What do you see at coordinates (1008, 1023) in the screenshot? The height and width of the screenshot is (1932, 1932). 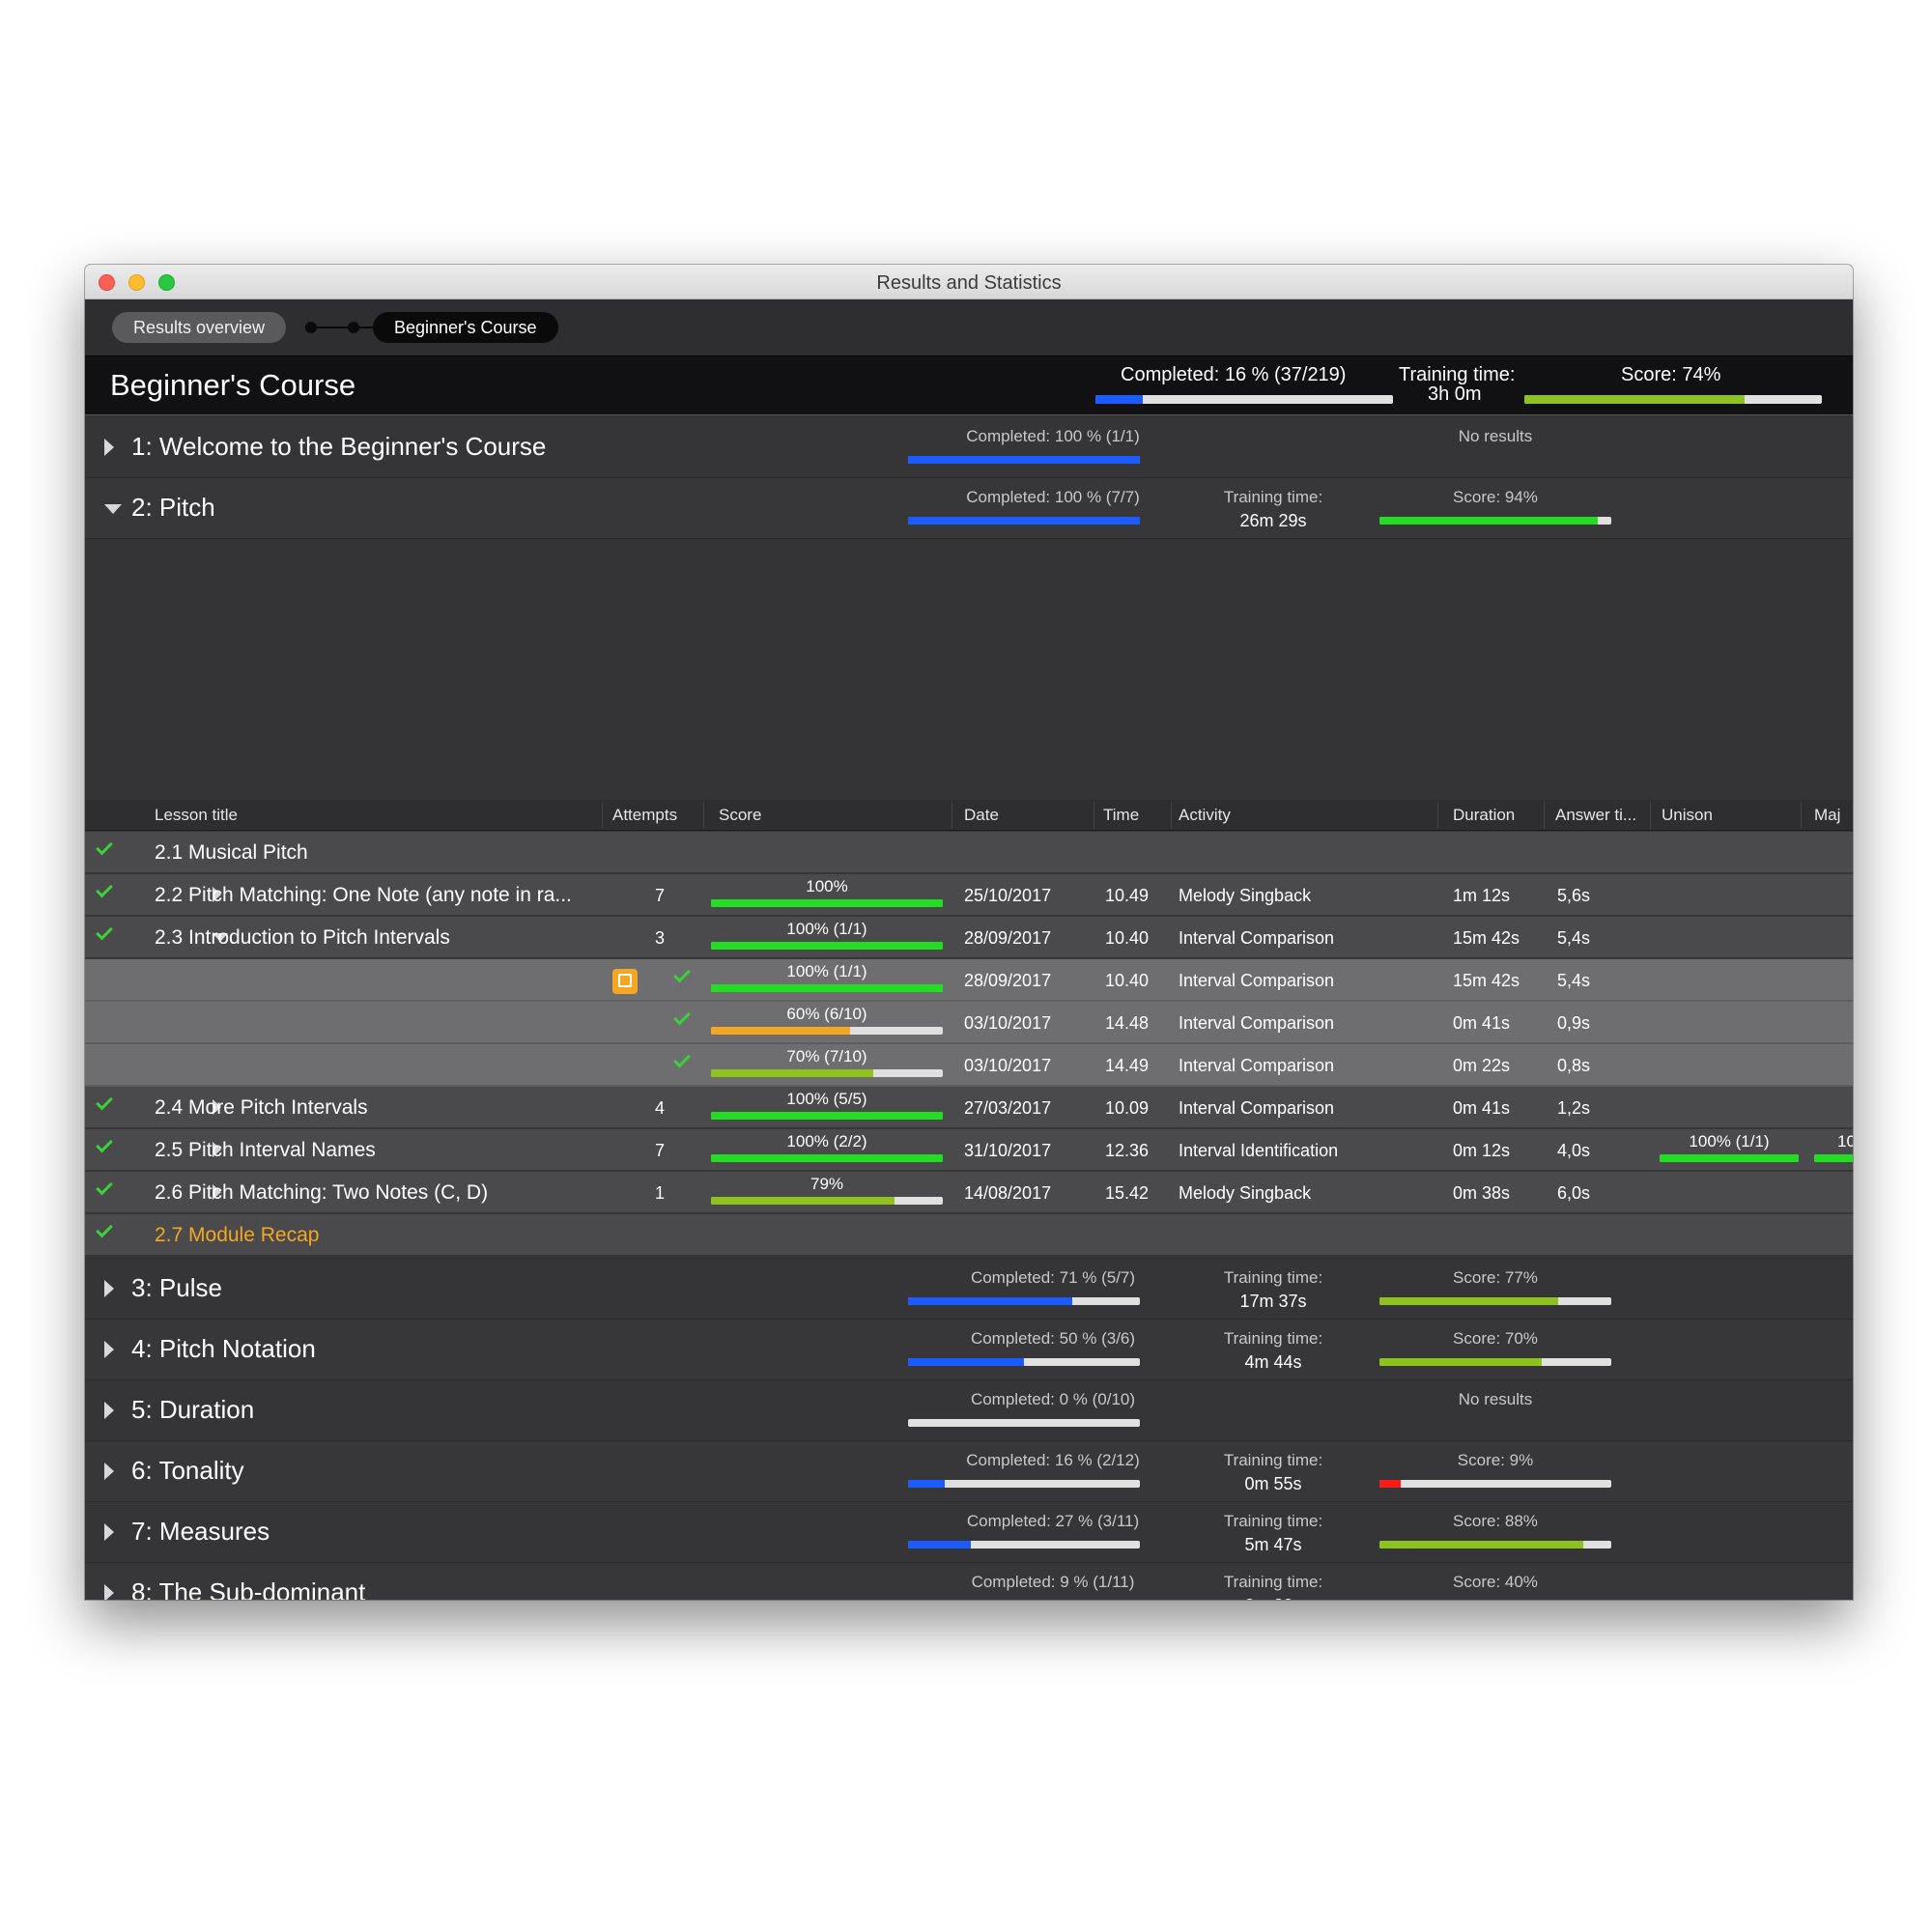 I see `attempt-date: 03/10/2017` at bounding box center [1008, 1023].